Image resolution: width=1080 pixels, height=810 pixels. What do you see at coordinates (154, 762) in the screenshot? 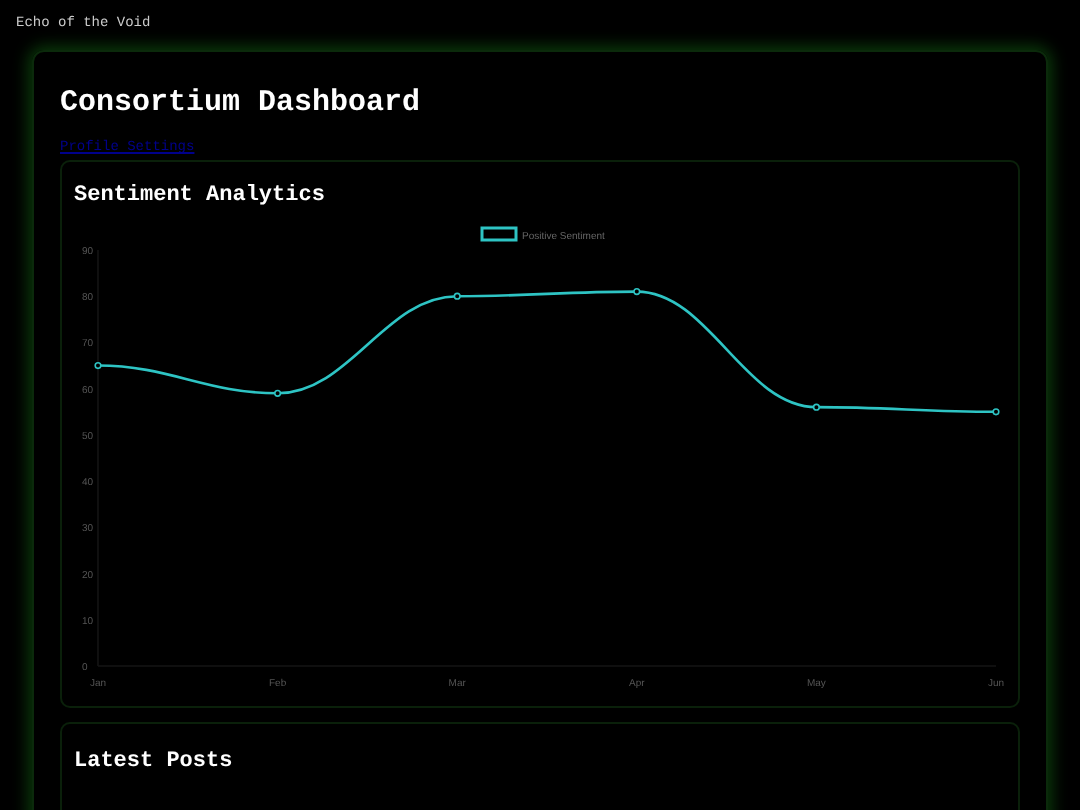
I see `posts-title: Latest Posts` at bounding box center [154, 762].